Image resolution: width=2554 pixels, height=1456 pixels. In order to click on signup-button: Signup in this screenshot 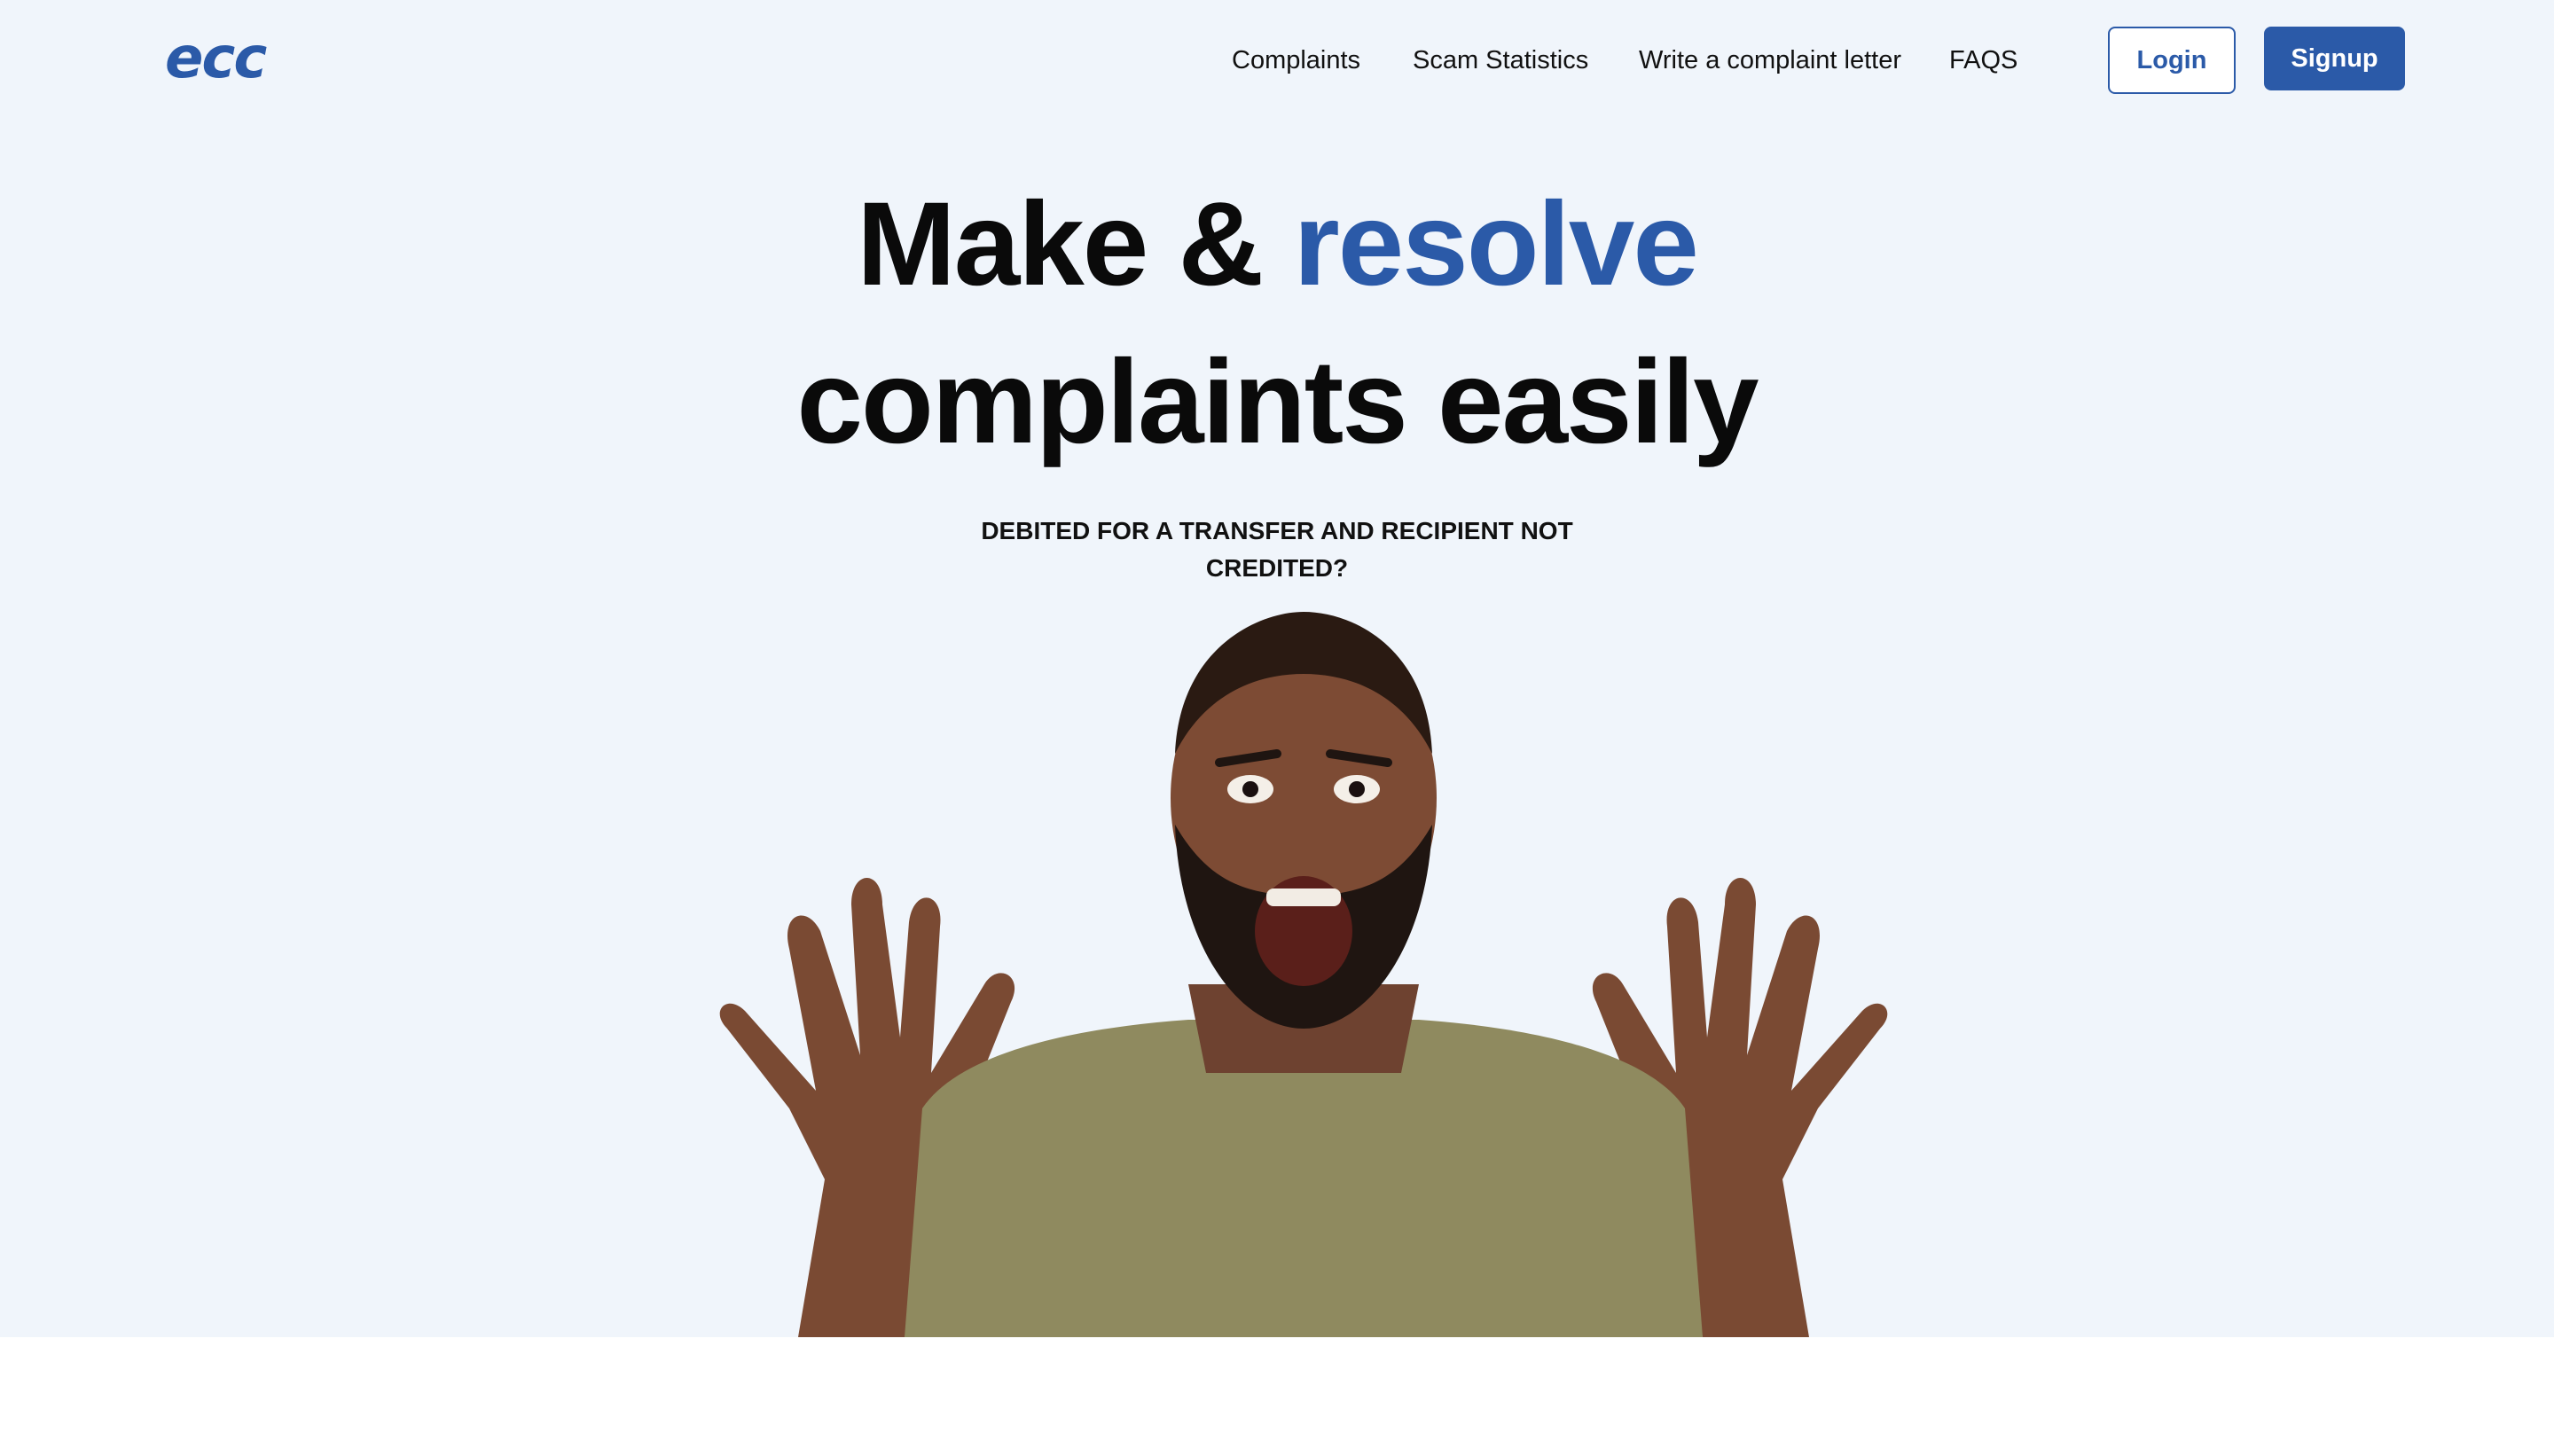, I will do `click(2334, 58)`.